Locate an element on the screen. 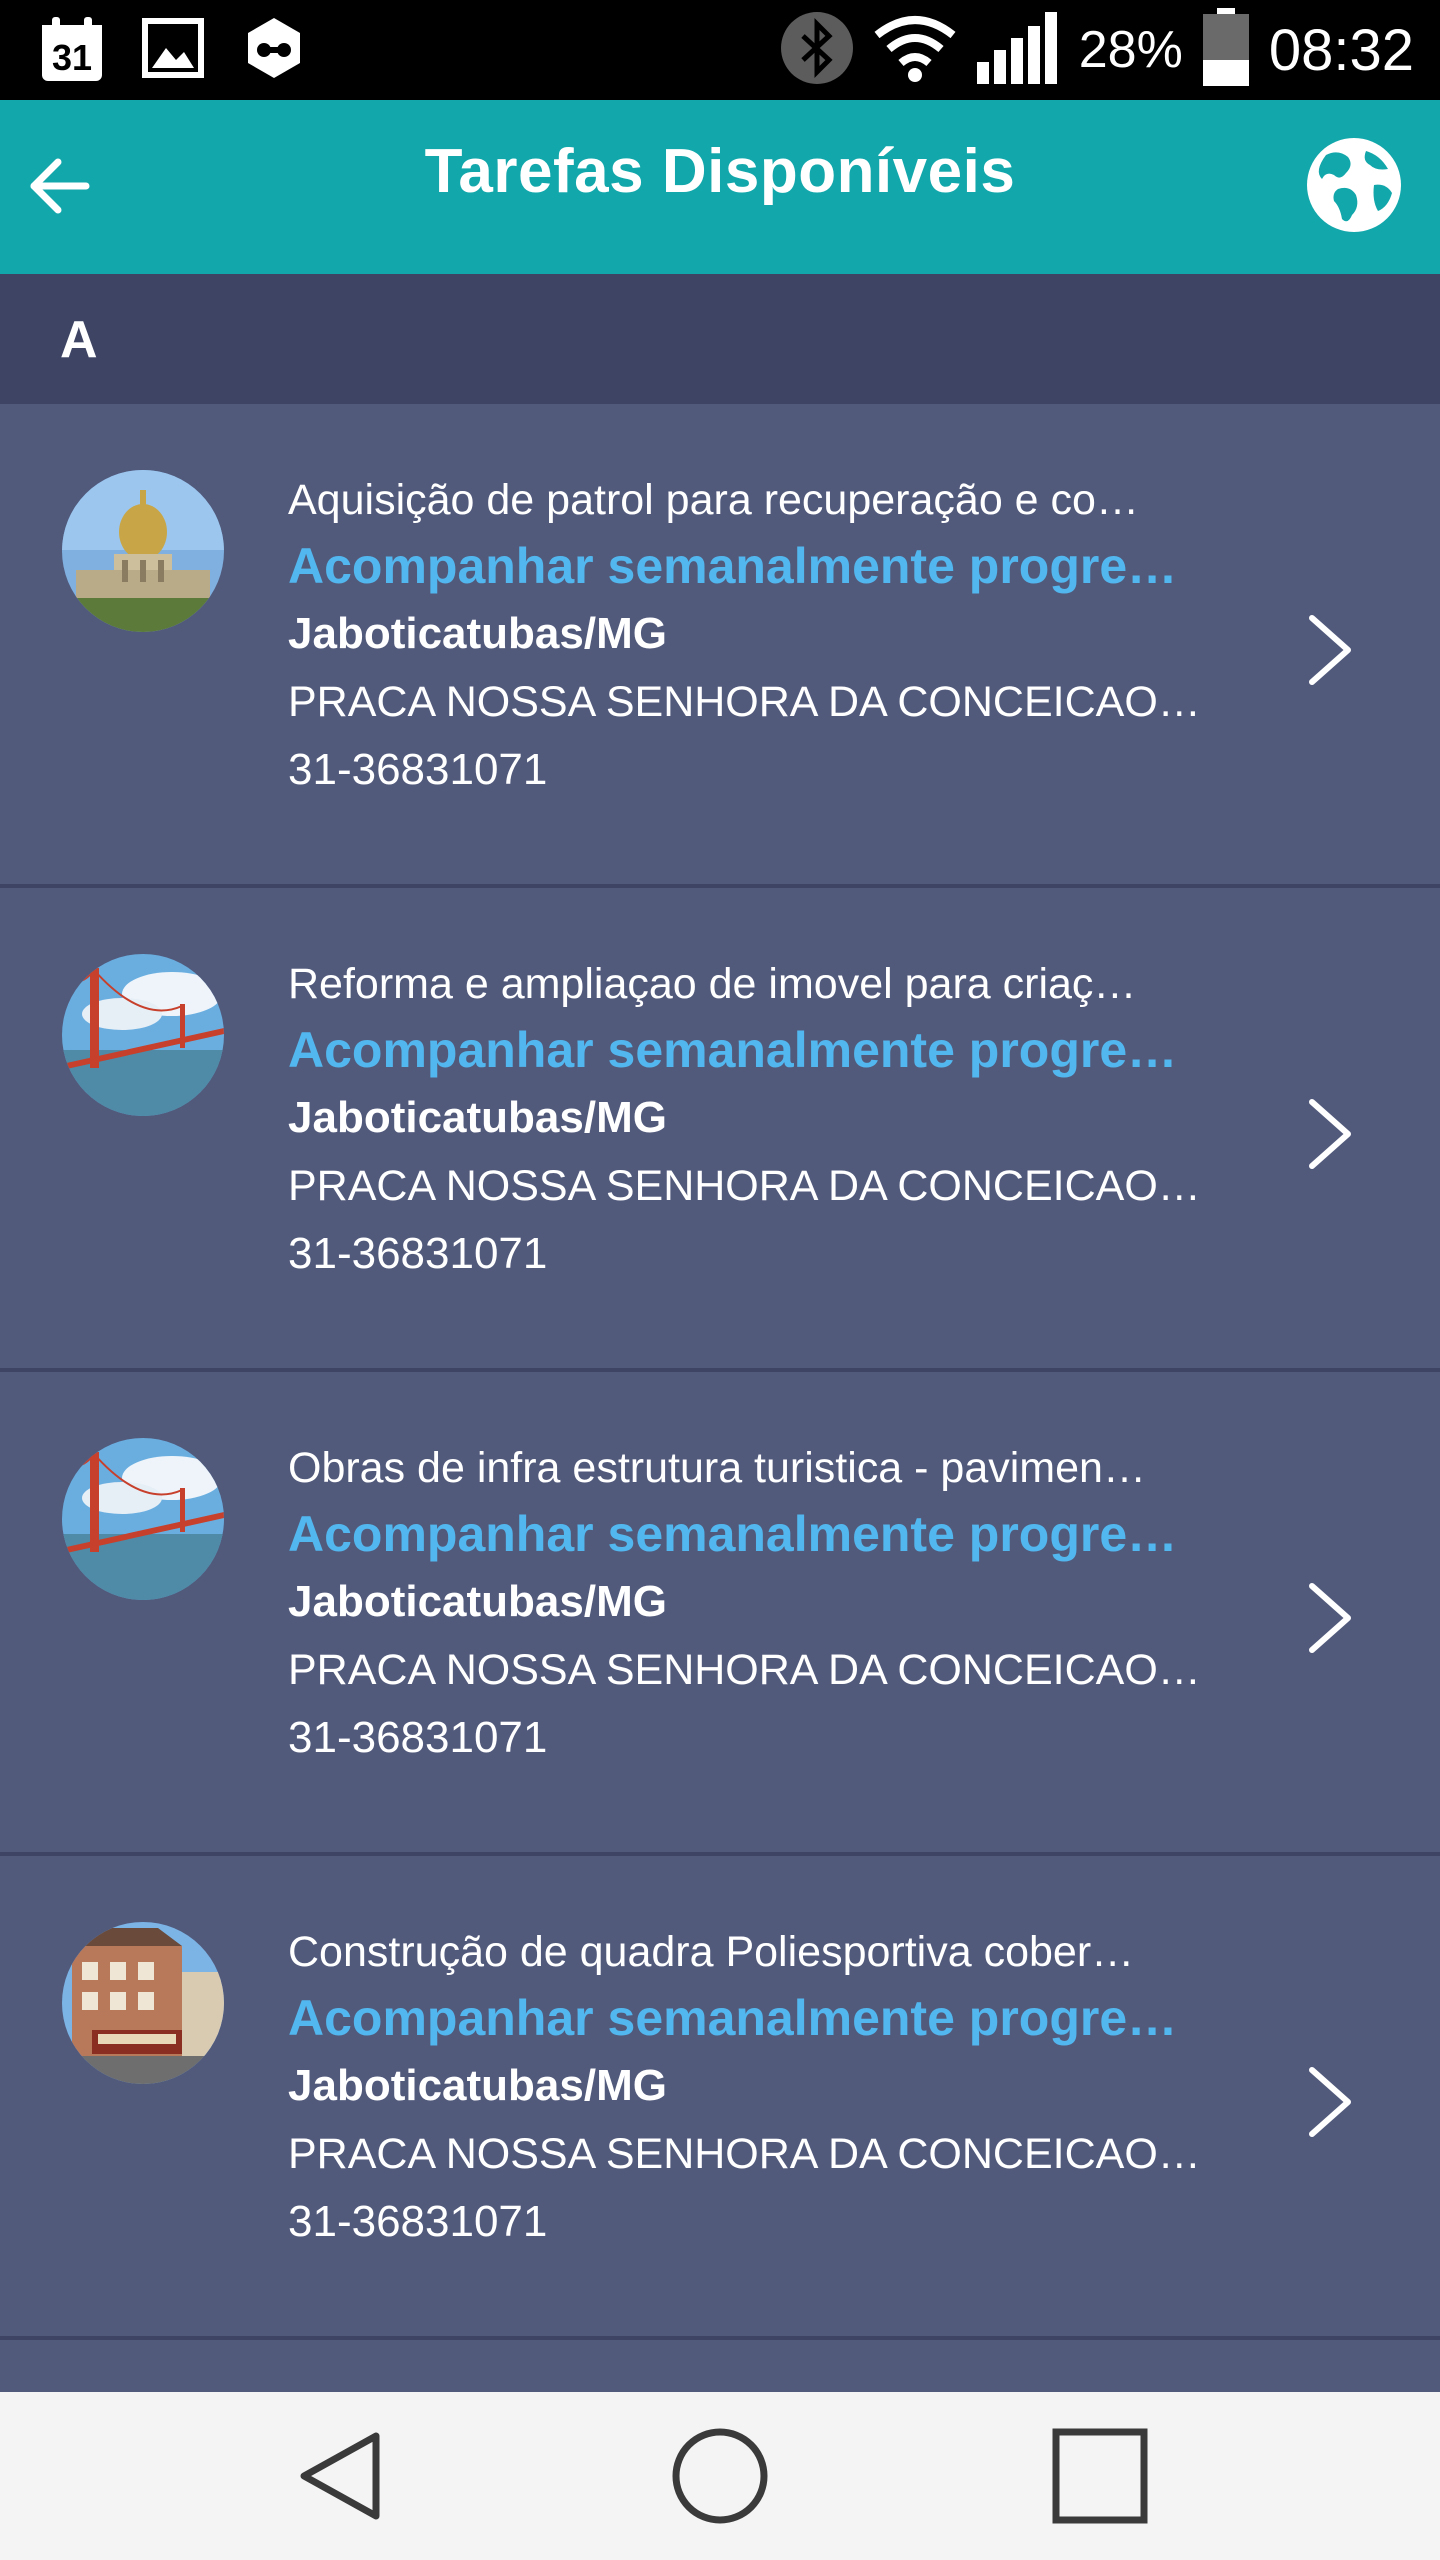 Image resolution: width=1440 pixels, height=2560 pixels. nav-back-button is located at coordinates (340, 2476).